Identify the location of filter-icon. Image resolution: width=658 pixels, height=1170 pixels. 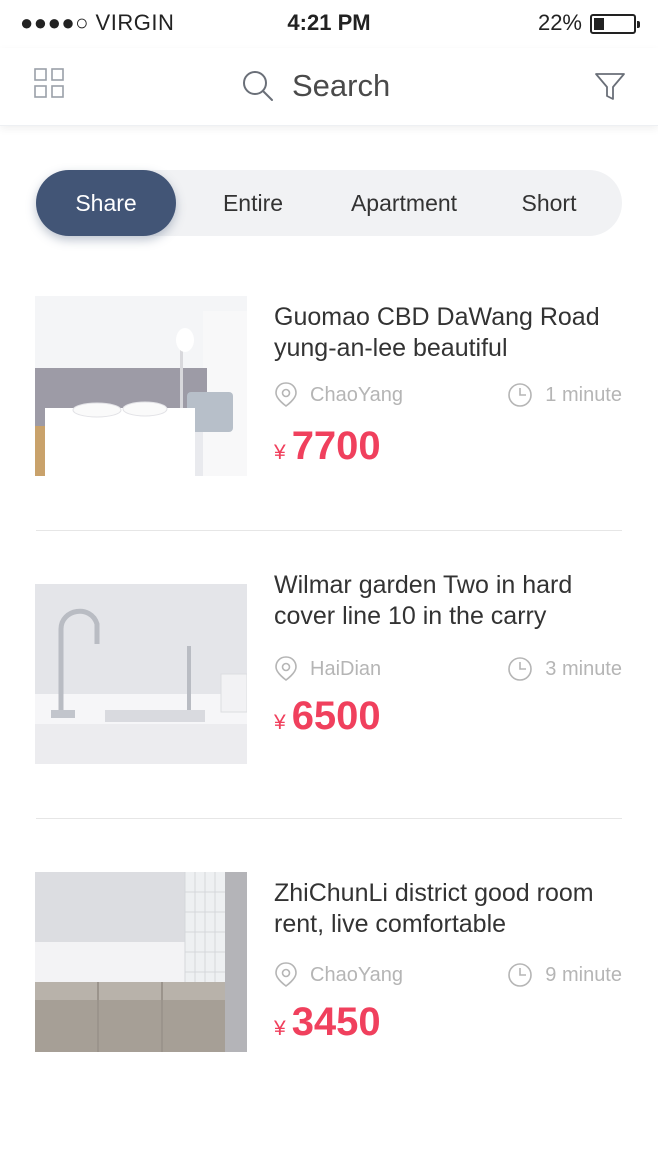
(610, 86).